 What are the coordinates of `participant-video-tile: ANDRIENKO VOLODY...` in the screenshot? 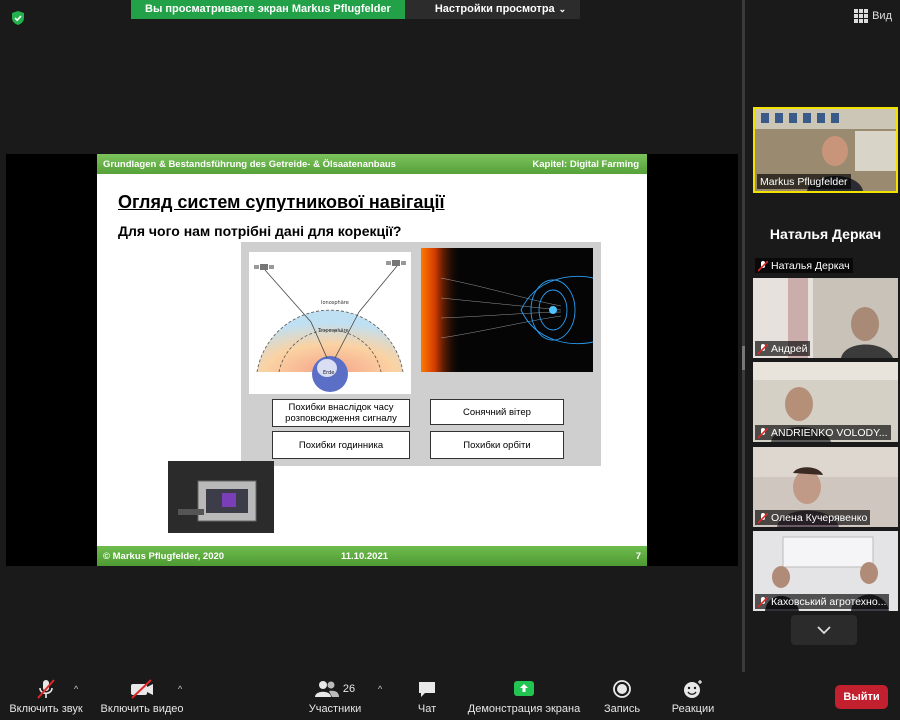 It's located at (825, 402).